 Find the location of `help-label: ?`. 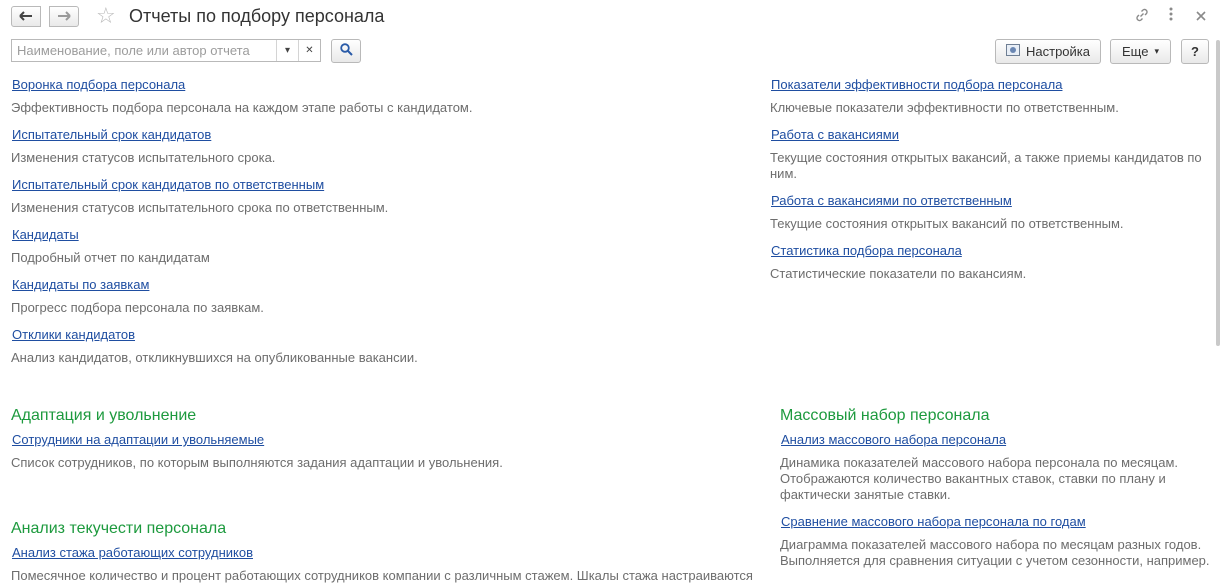

help-label: ? is located at coordinates (1195, 51).